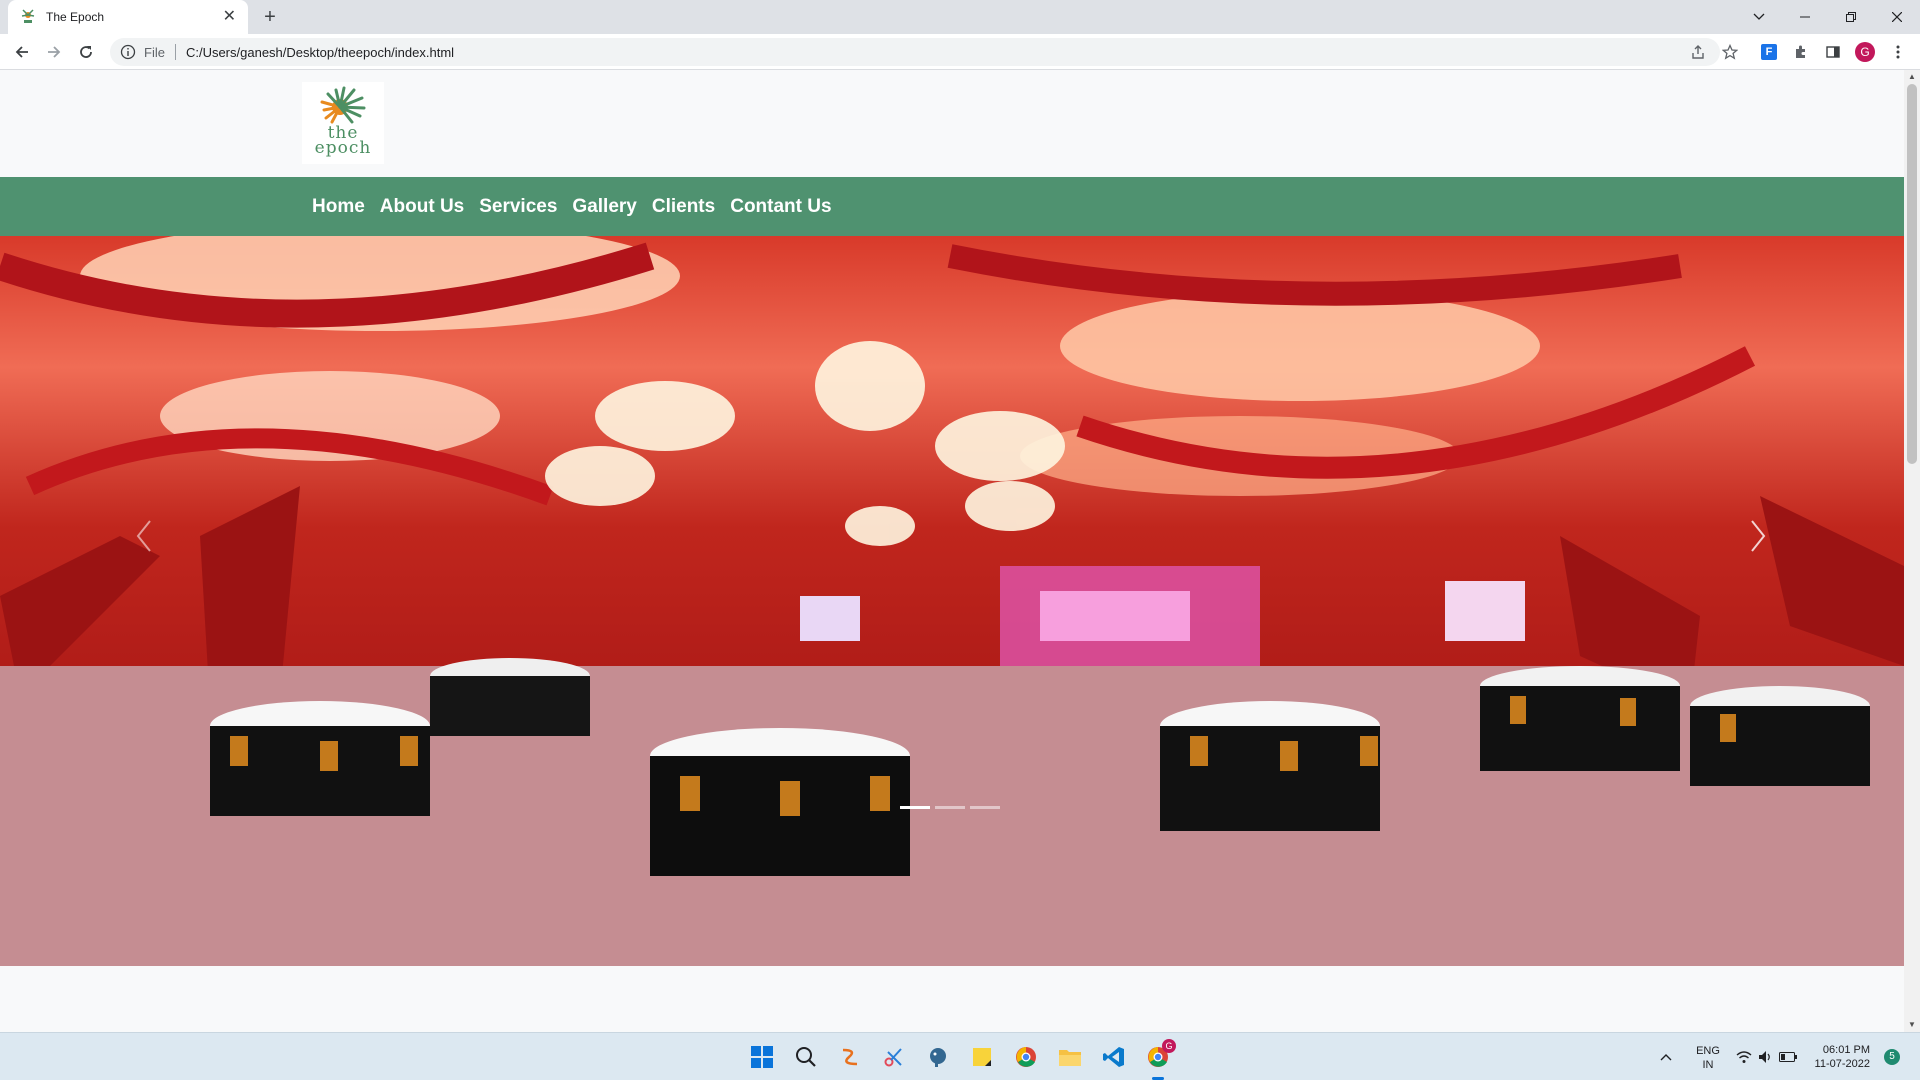 Image resolution: width=1920 pixels, height=1080 pixels. What do you see at coordinates (28, 16) in the screenshot?
I see `epoch-favicon-icon` at bounding box center [28, 16].